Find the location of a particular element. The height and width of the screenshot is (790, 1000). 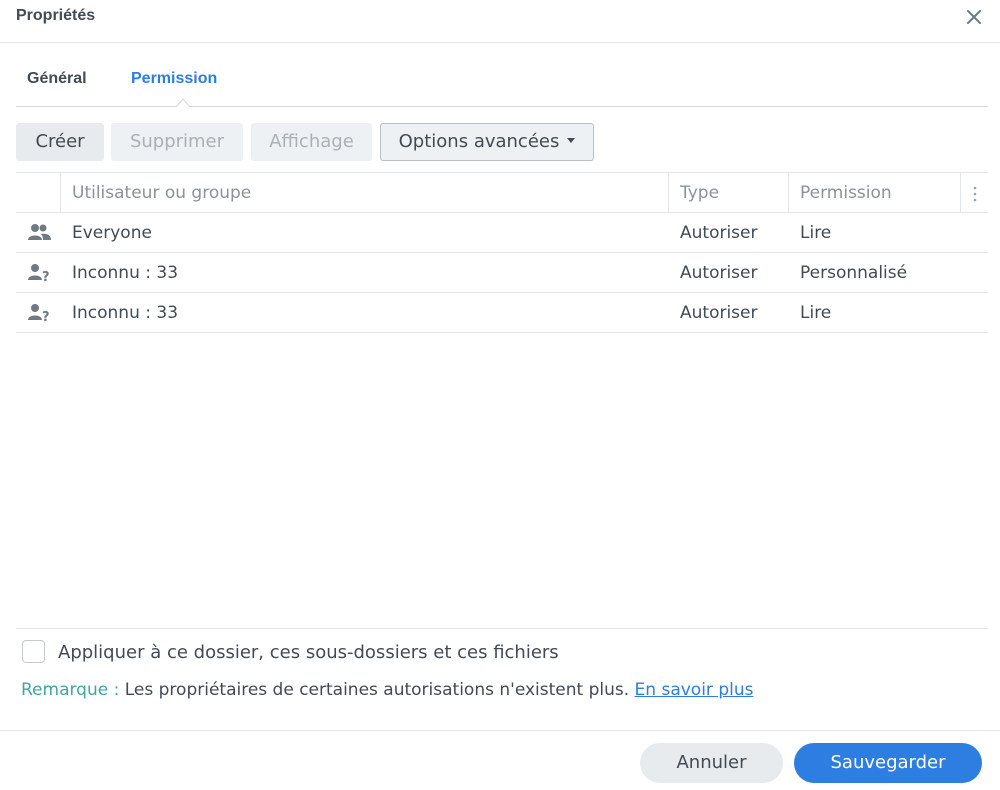

tab-permission: Permission is located at coordinates (174, 79).